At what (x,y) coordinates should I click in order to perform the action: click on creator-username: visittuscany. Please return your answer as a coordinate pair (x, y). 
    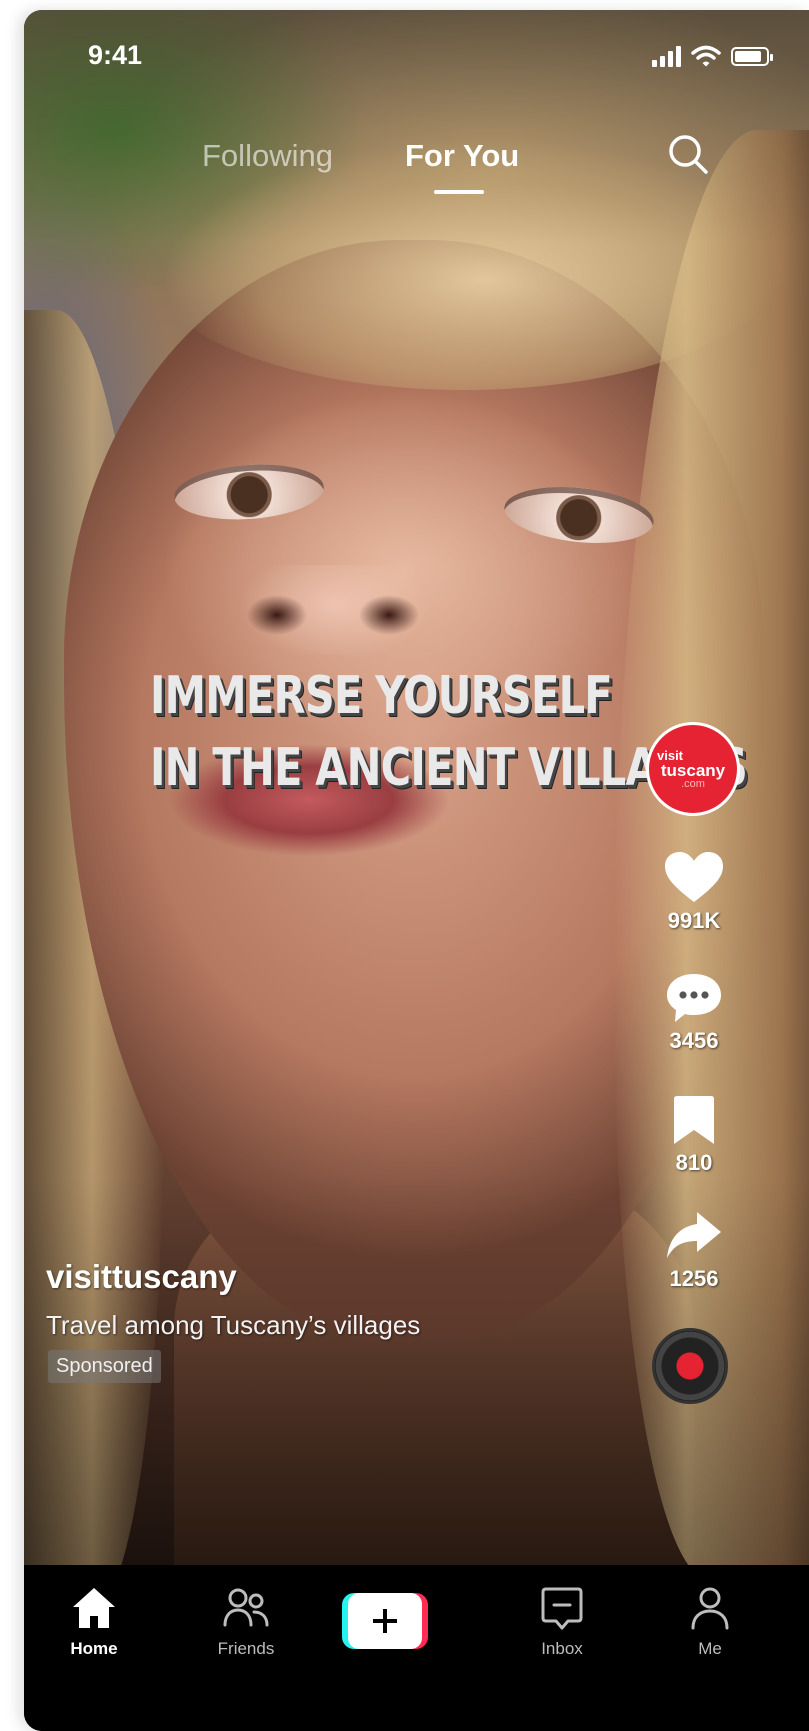
    Looking at the image, I should click on (141, 1277).